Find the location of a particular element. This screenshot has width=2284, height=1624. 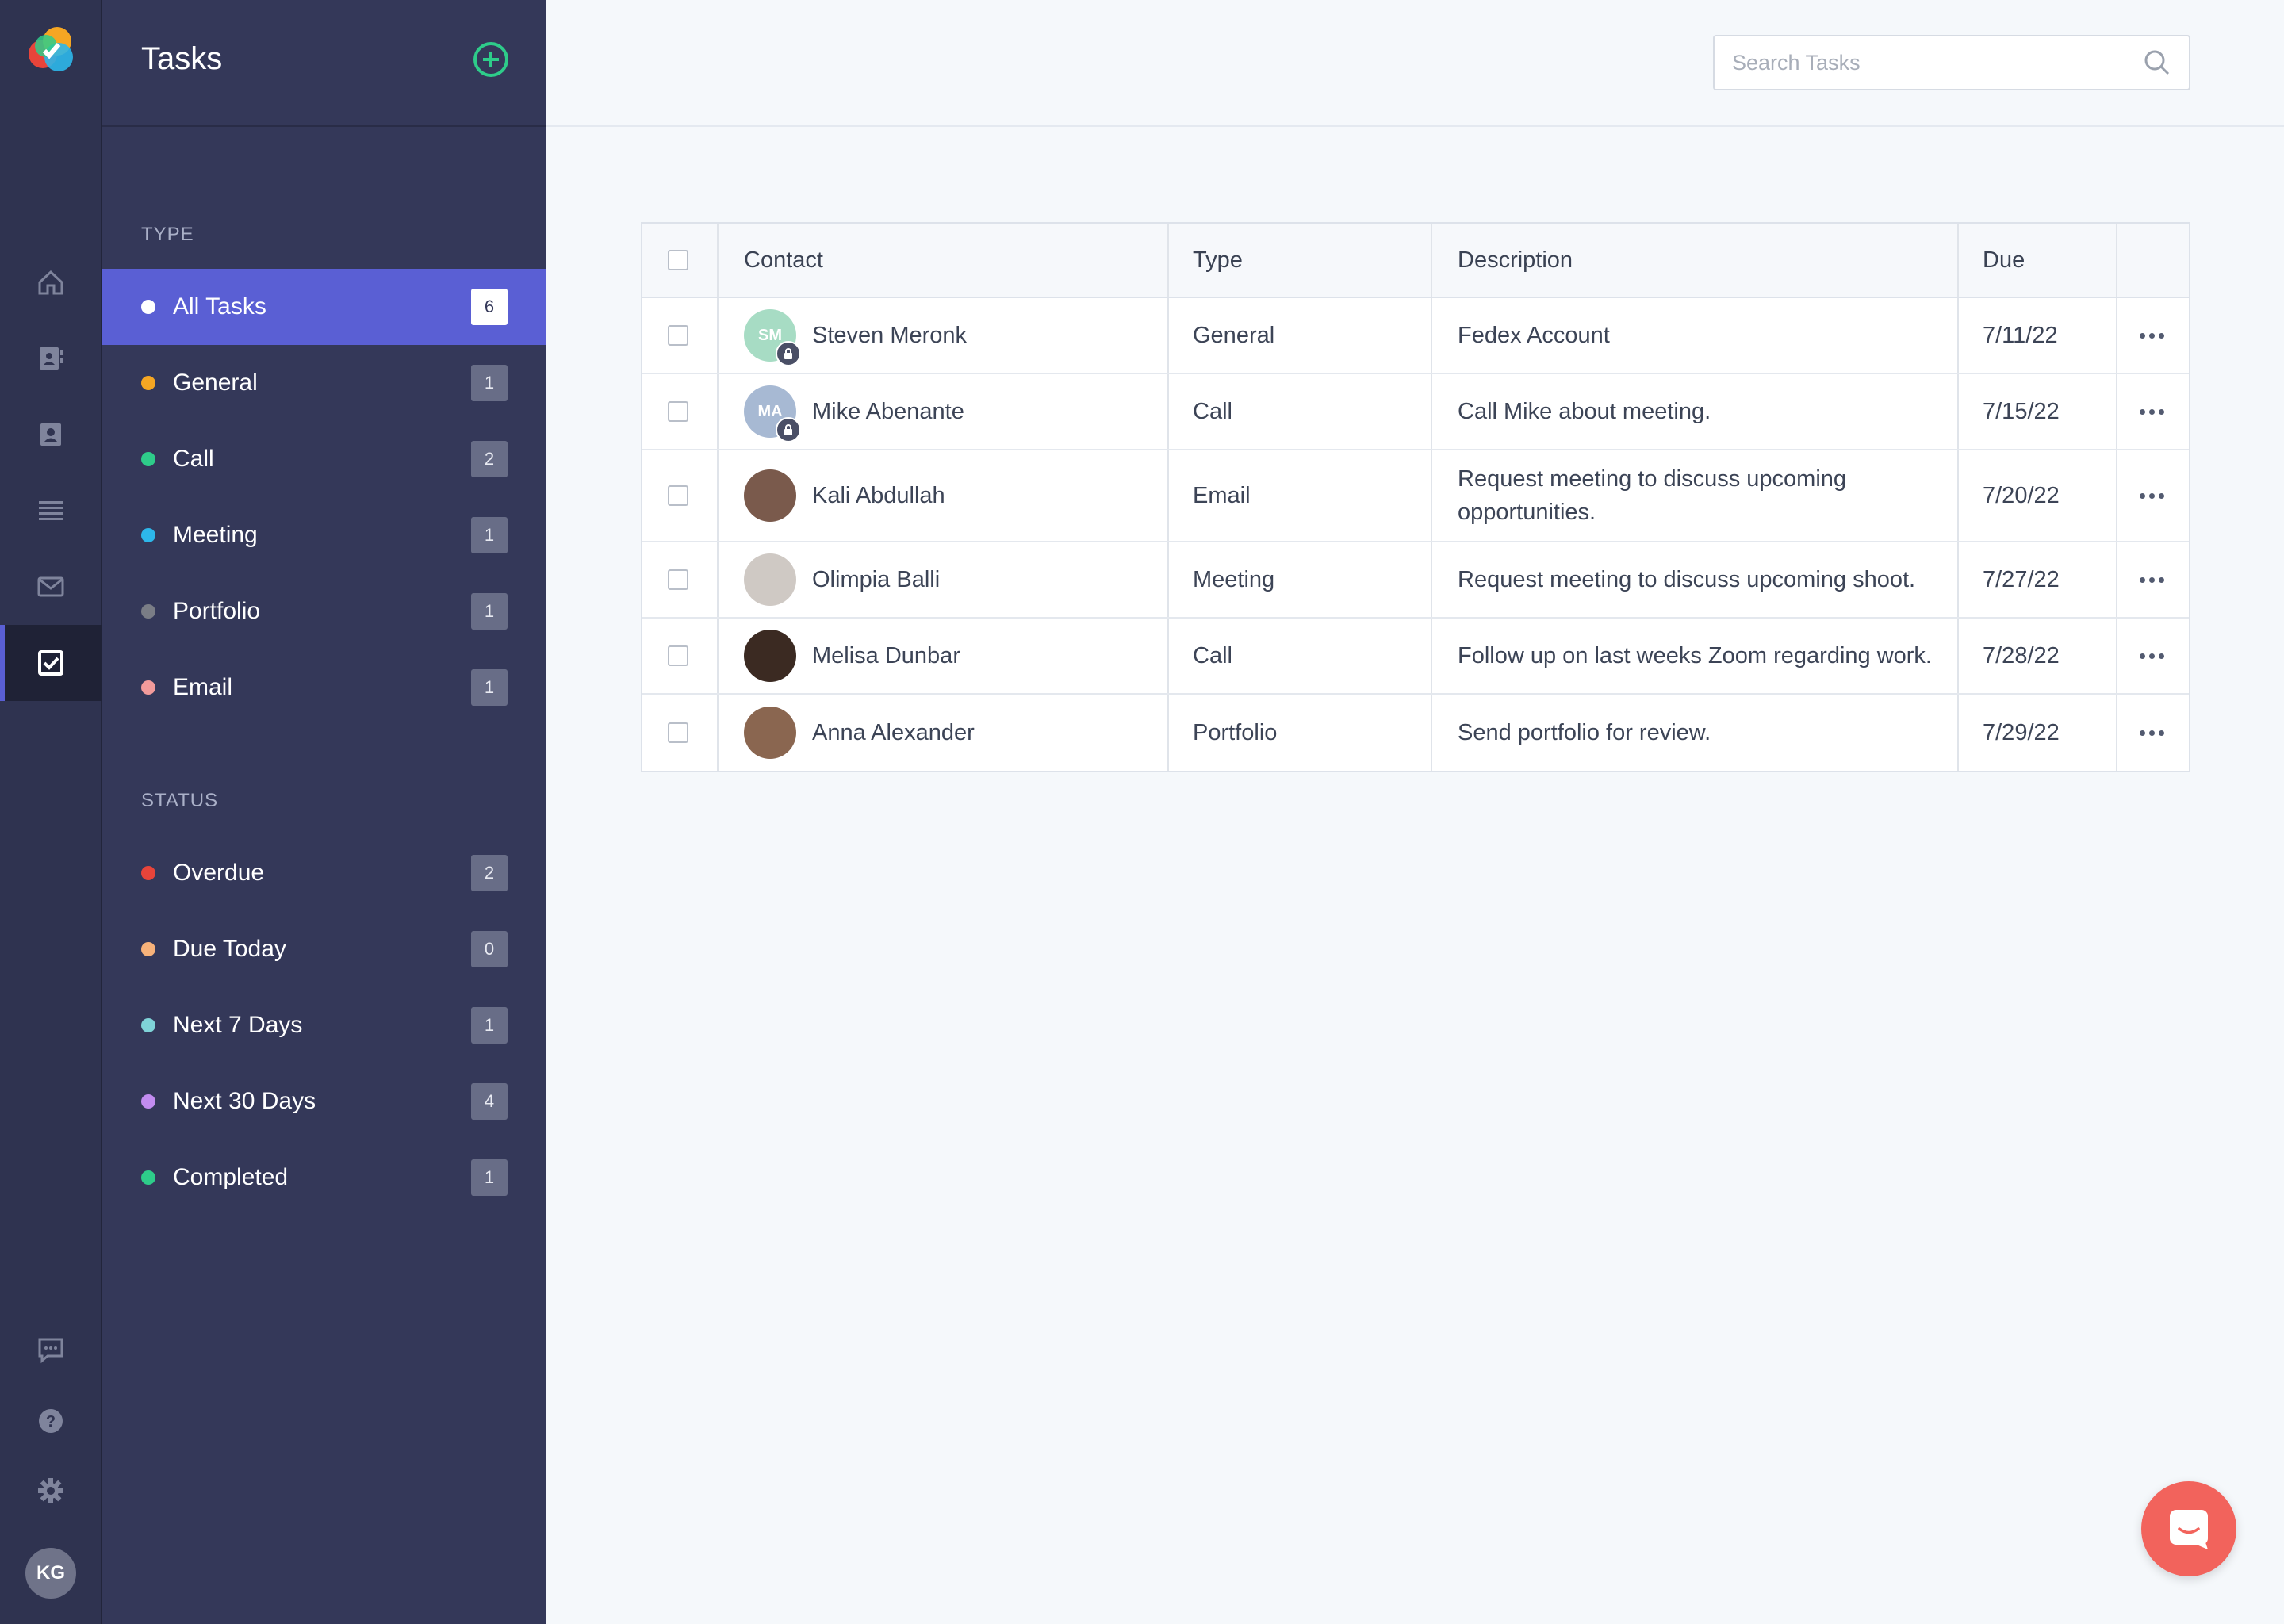

mail-icon is located at coordinates (50, 586).